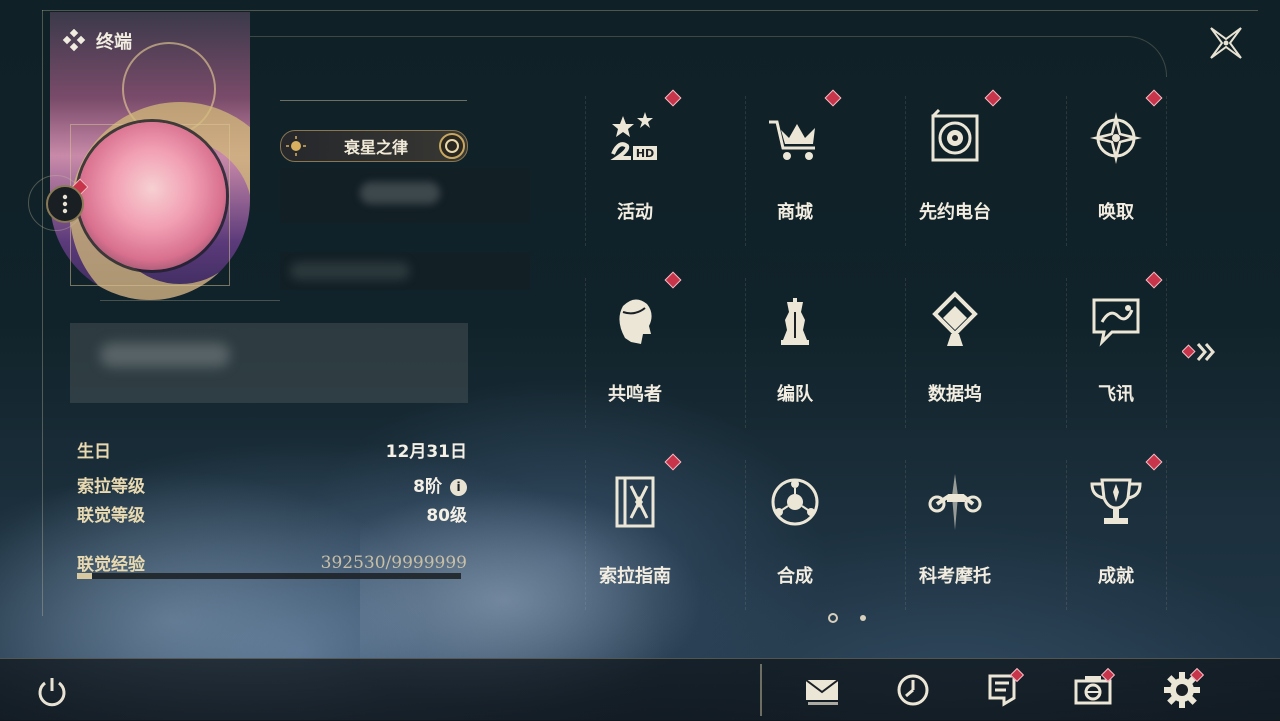  What do you see at coordinates (446, 516) in the screenshot?
I see `stat-value: 80级` at bounding box center [446, 516].